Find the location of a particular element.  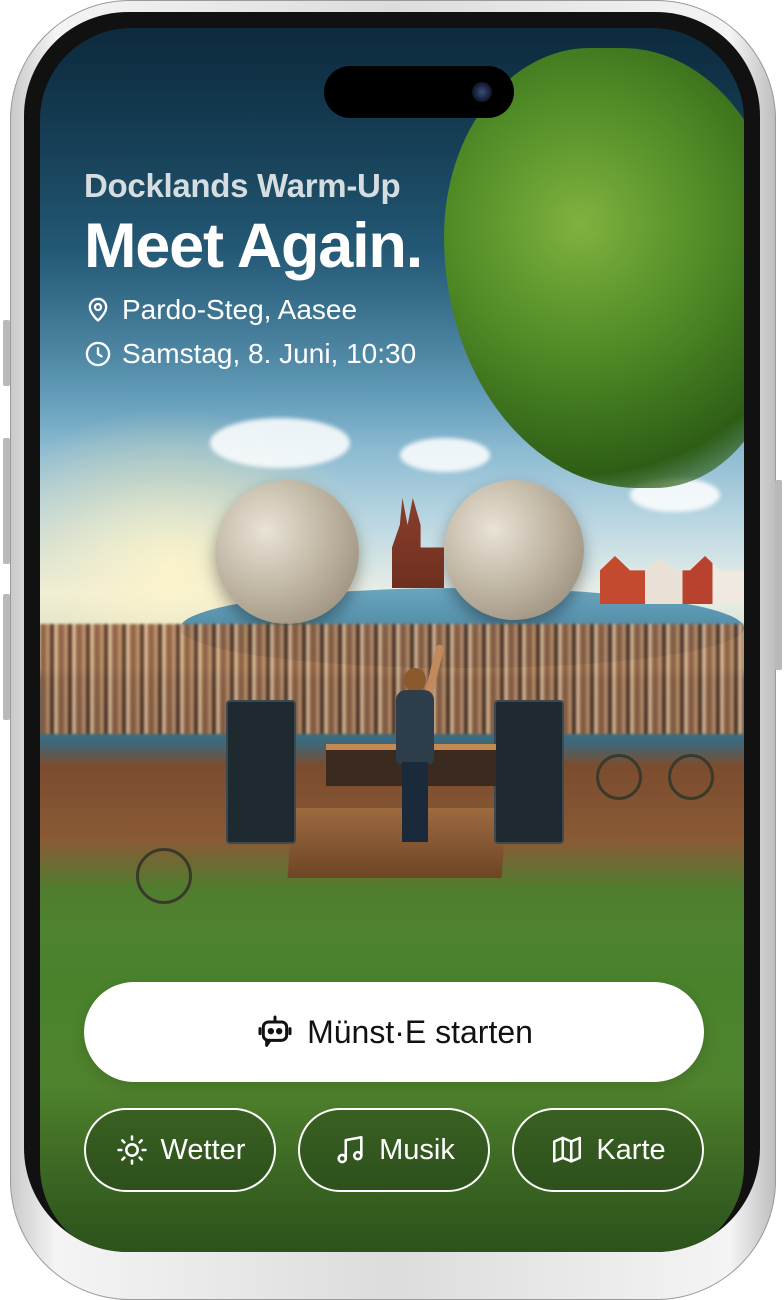

start-assistant-button: Münst·E starten is located at coordinates (394, 1032).